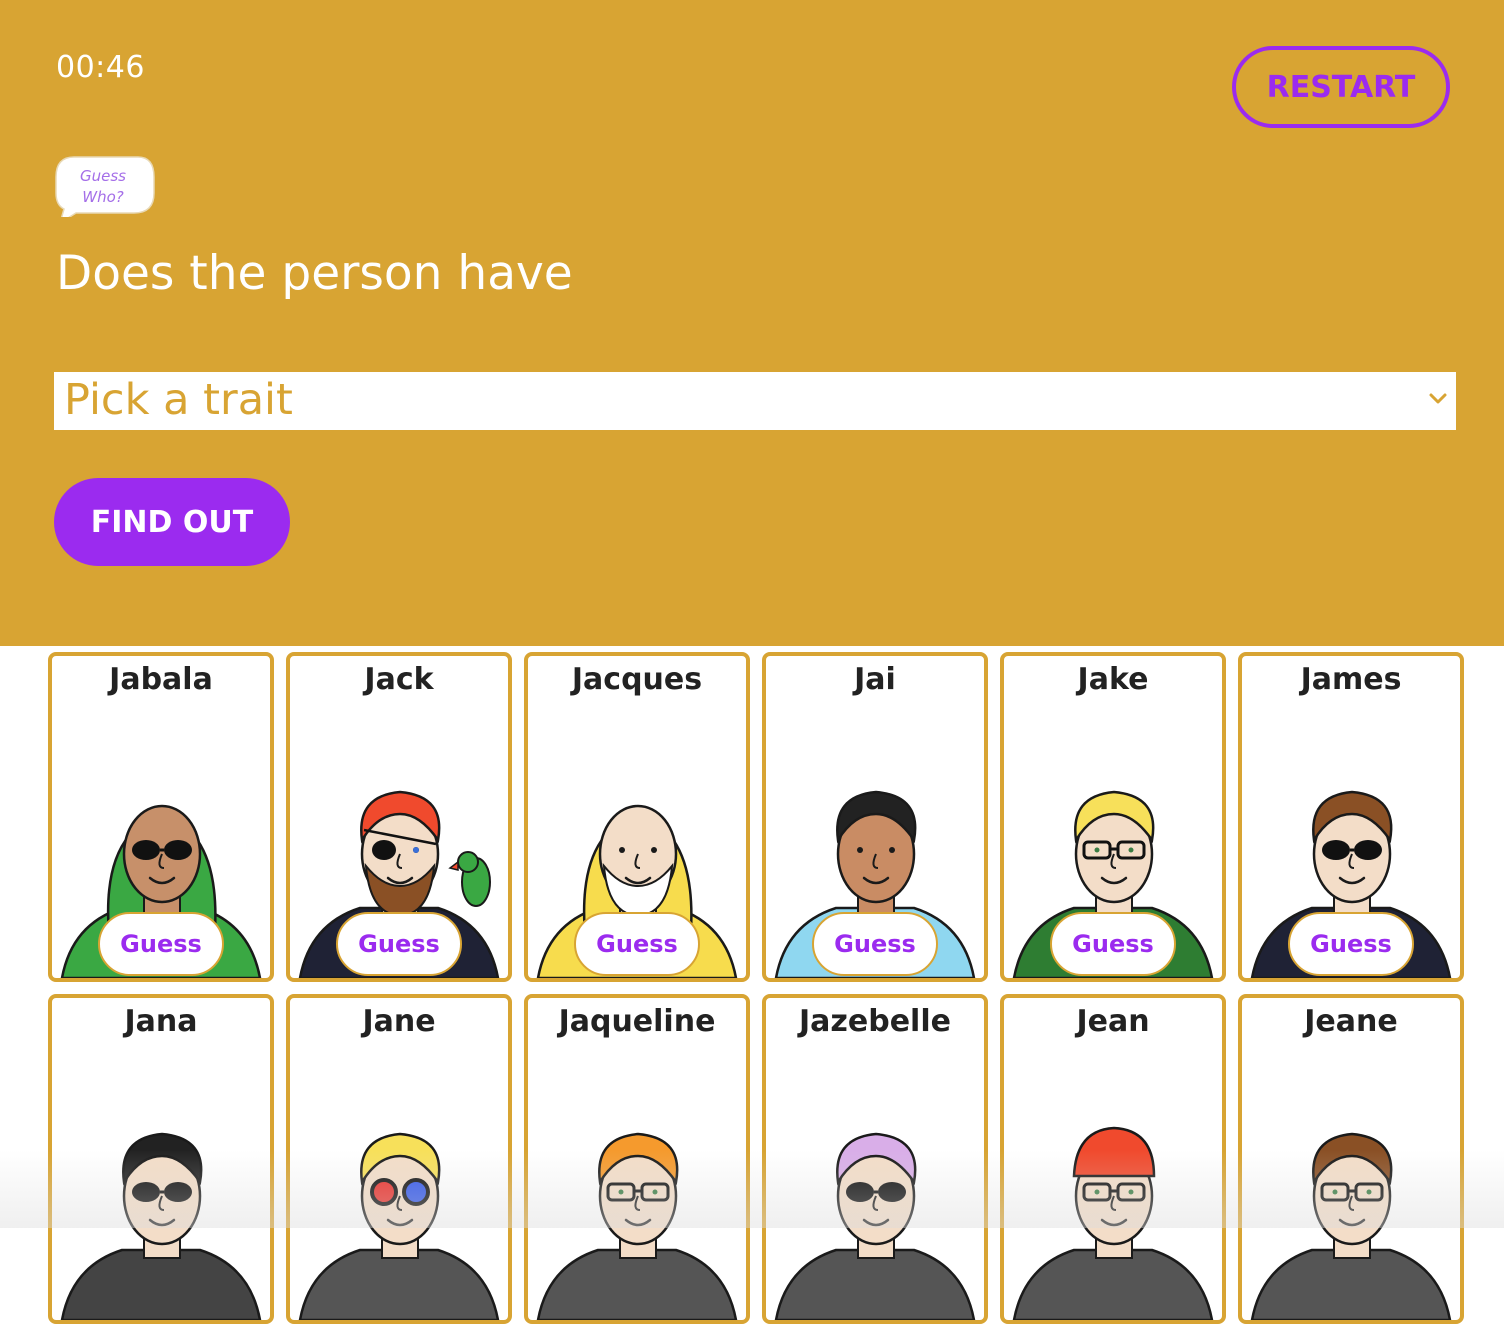 The image size is (1504, 1324). I want to click on character-card-jeane: Jeane, so click(1351, 1159).